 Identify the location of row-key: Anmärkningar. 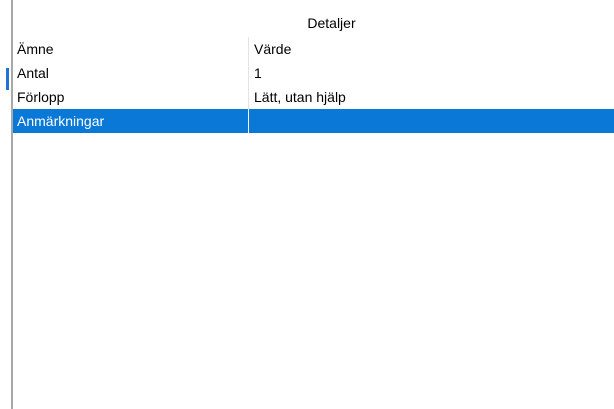
(131, 121).